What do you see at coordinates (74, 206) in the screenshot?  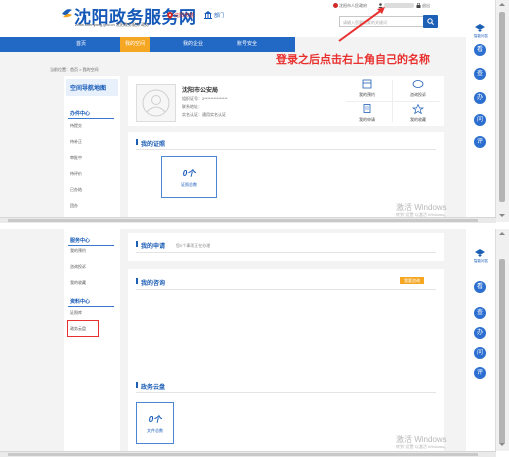 I see `sidebar-item-group: 团办` at bounding box center [74, 206].